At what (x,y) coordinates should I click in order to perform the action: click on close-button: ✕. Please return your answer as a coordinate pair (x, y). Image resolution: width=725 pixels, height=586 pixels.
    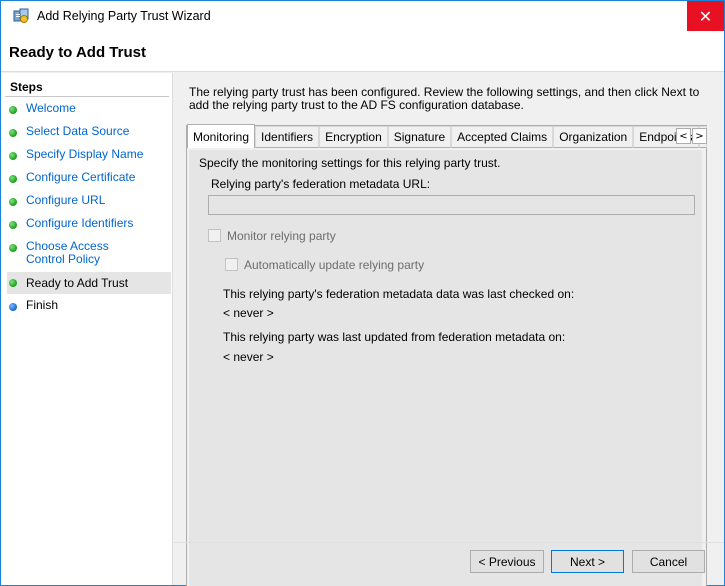
    Looking at the image, I should click on (705, 16).